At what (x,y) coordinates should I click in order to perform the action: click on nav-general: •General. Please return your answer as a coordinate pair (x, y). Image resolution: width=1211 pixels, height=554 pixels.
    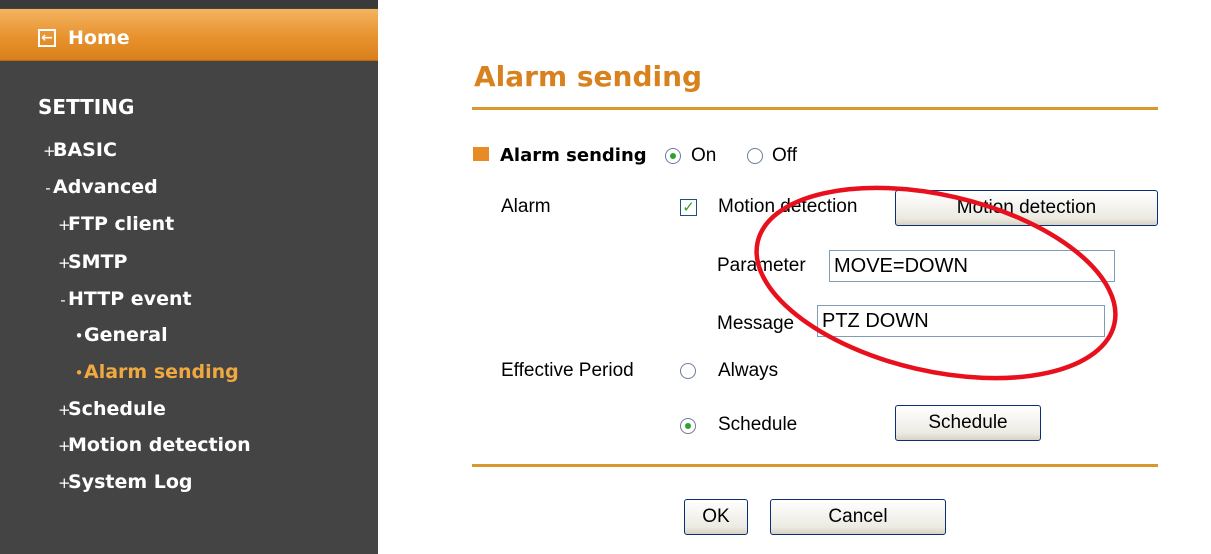
    Looking at the image, I should click on (121, 335).